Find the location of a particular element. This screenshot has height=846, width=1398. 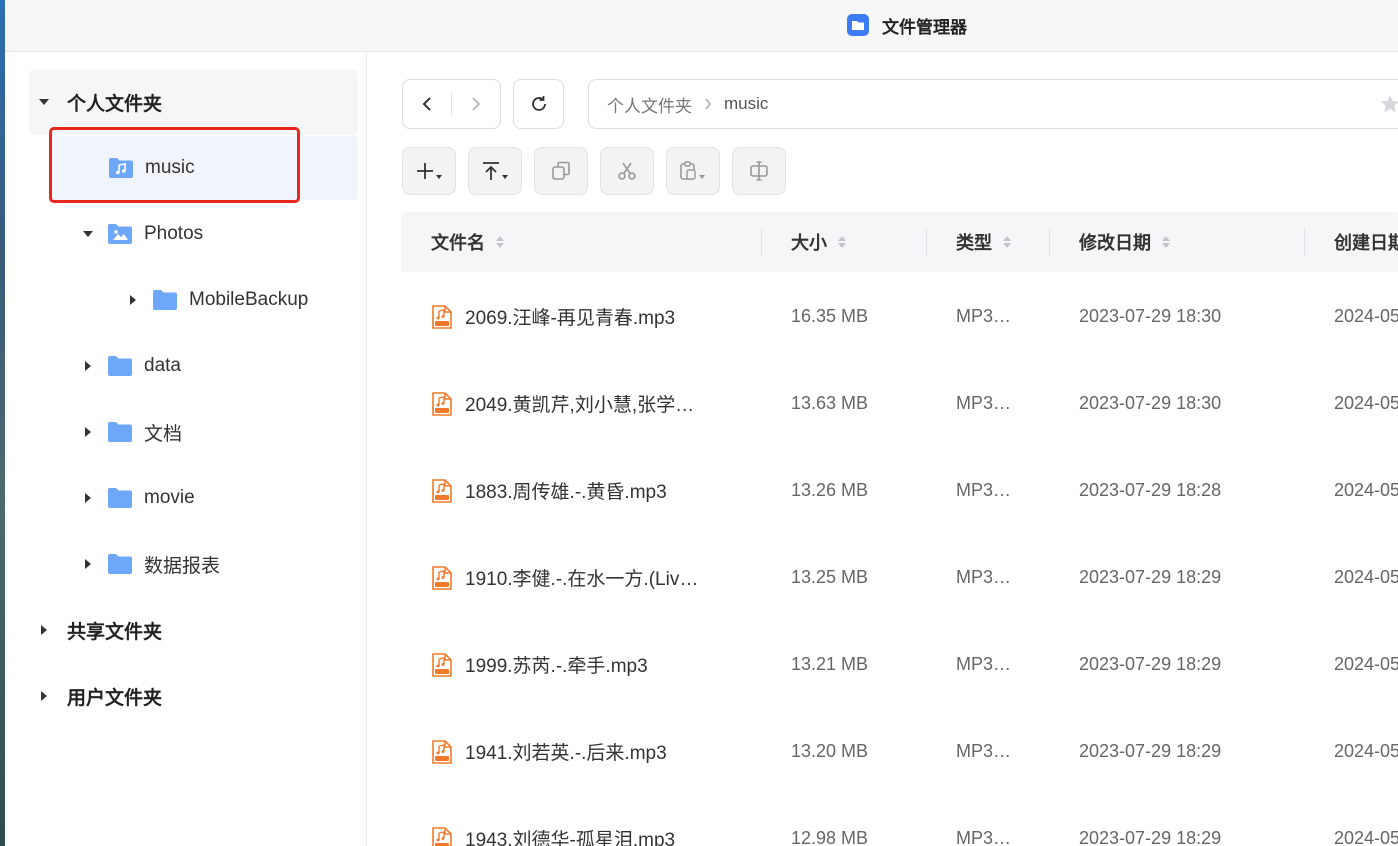

column-header-type: 类型 is located at coordinates (984, 242).